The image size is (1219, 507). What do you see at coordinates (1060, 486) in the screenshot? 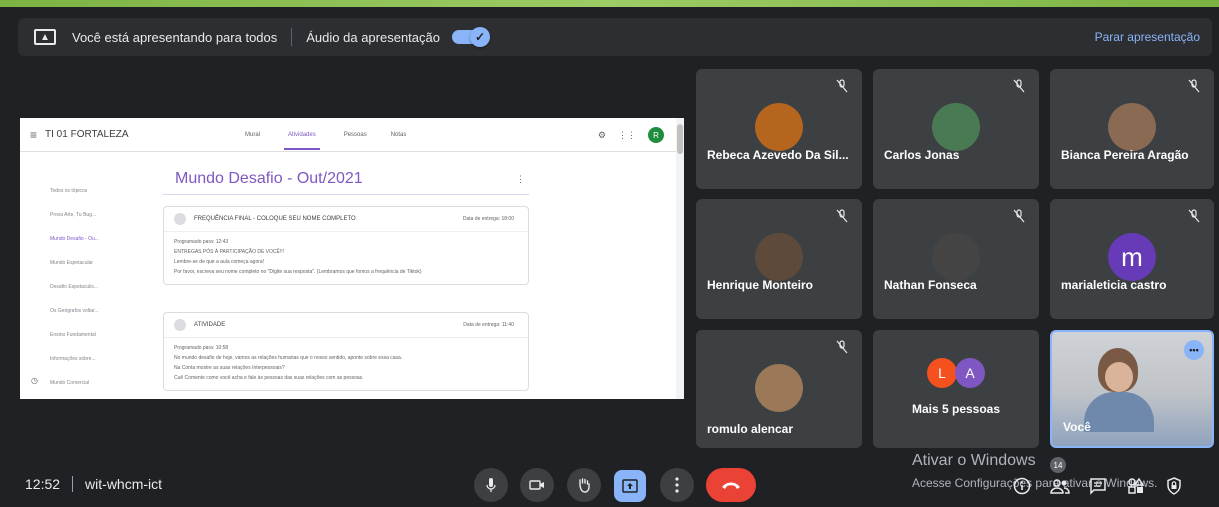
I see `people-icon` at bounding box center [1060, 486].